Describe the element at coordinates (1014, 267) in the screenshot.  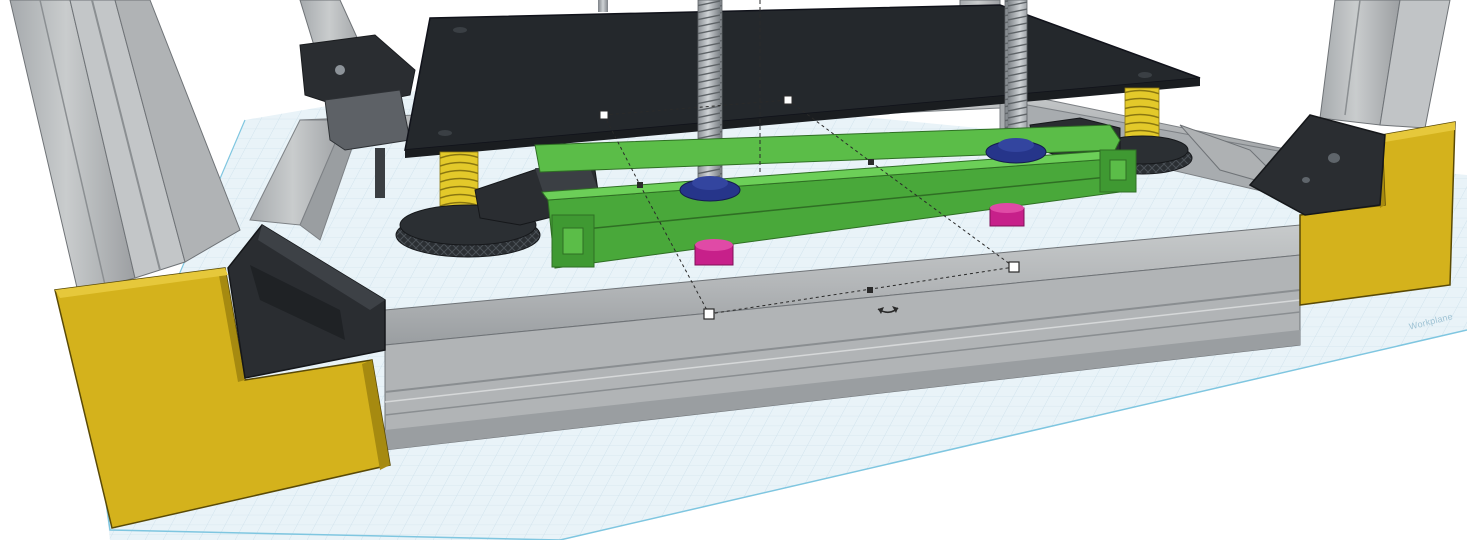
I see `resize-handle-front-right` at that location.